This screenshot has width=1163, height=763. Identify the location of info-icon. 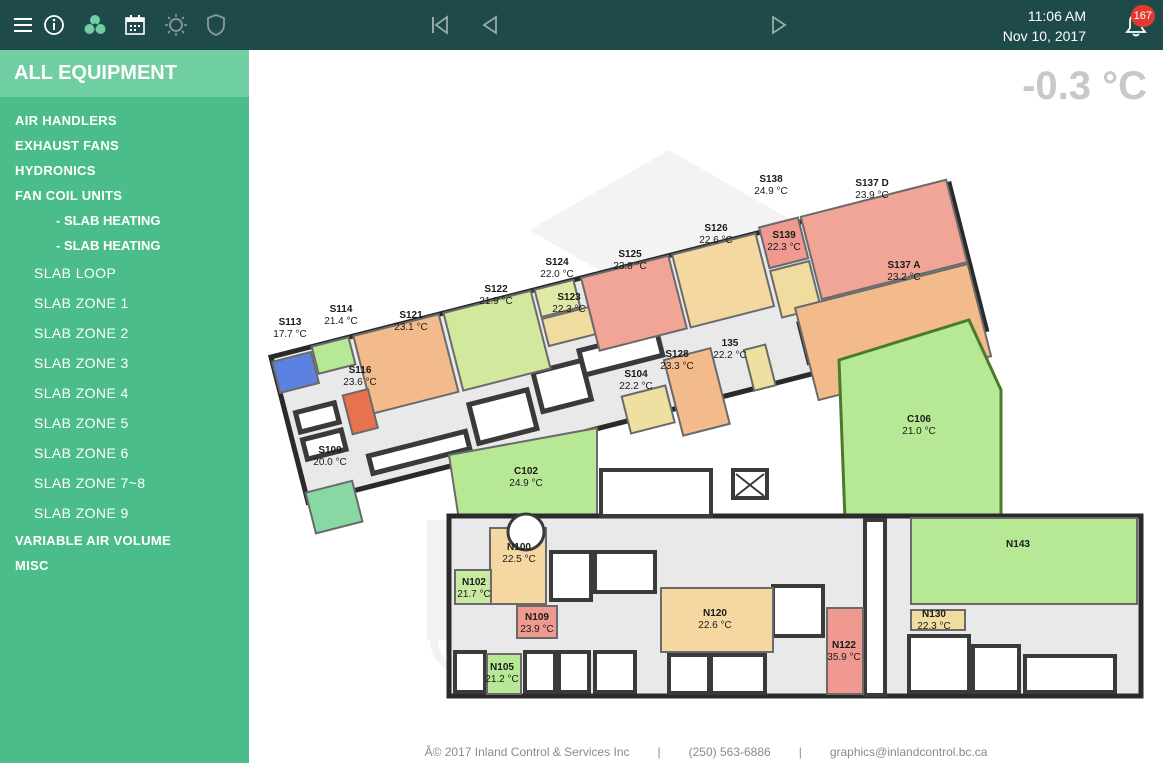
(54, 25).